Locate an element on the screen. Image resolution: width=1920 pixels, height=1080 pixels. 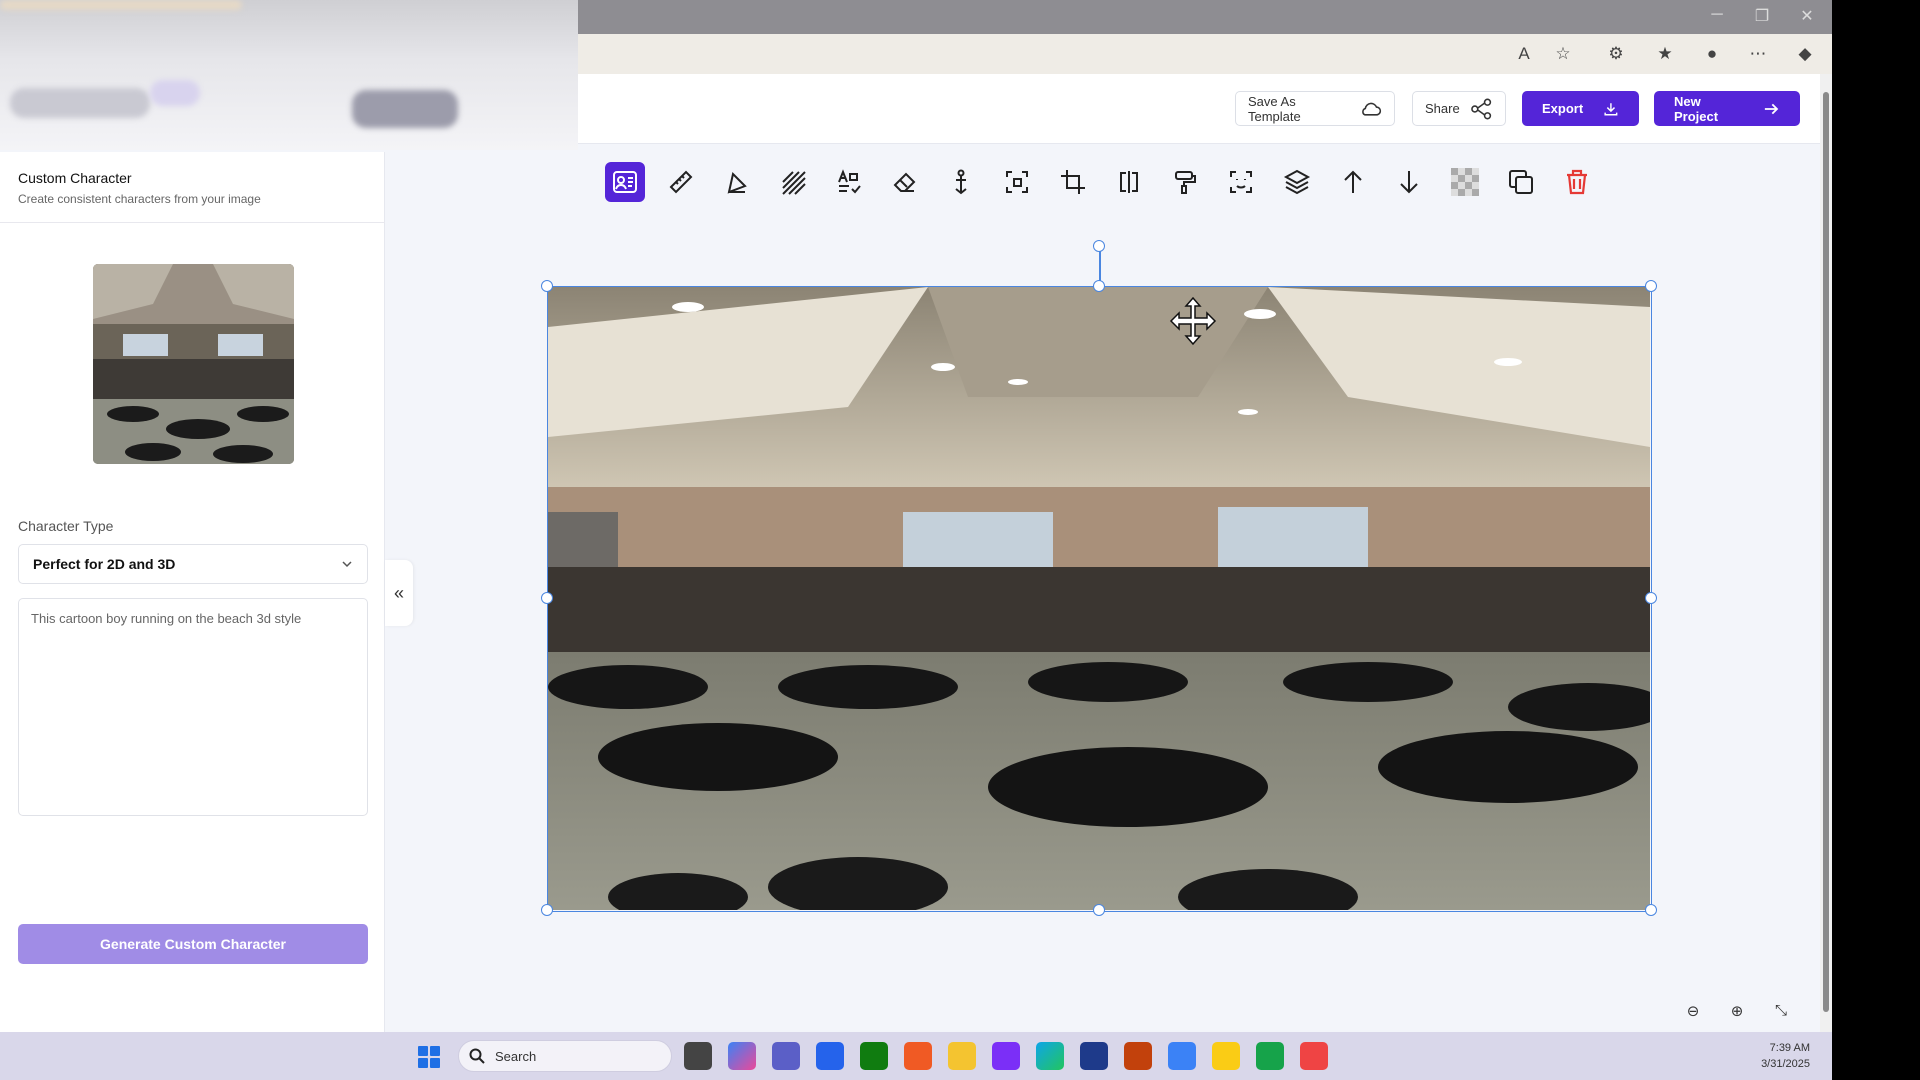
custom-character-icon is located at coordinates (625, 182).